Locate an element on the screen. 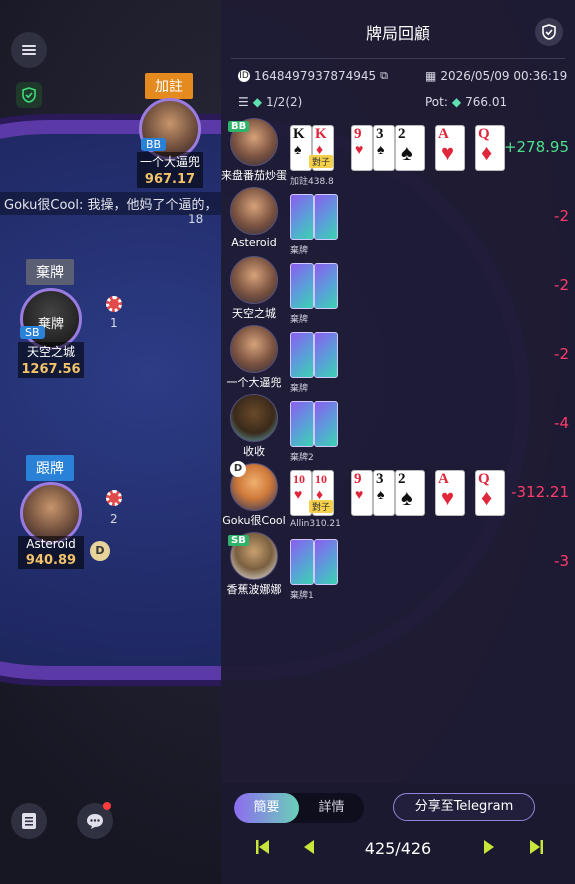 Image resolution: width=575 pixels, height=884 pixels. hole-cards-facedown is located at coordinates (314, 217).